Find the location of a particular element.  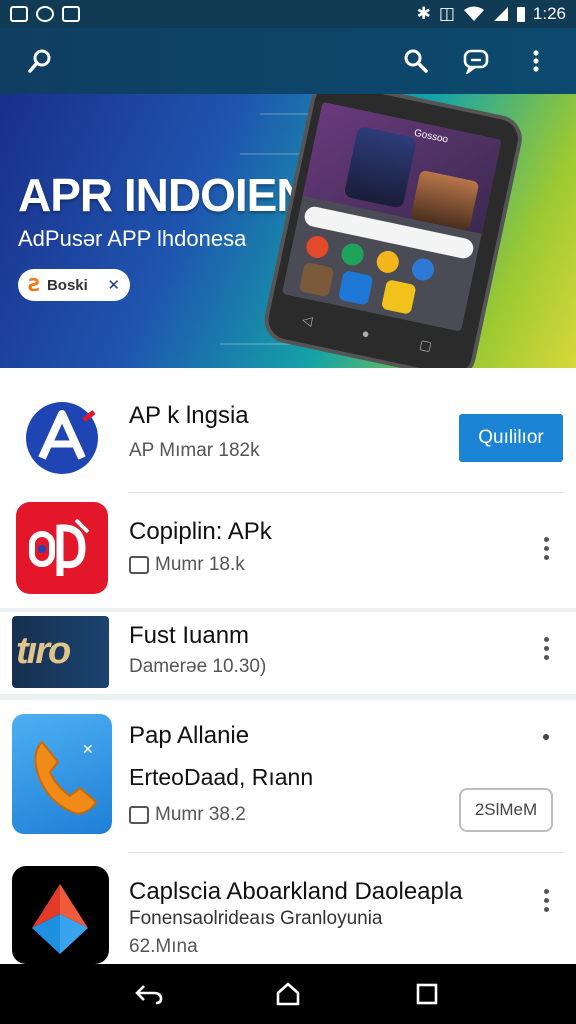

download-button: 2SlMeM is located at coordinates (506, 810).